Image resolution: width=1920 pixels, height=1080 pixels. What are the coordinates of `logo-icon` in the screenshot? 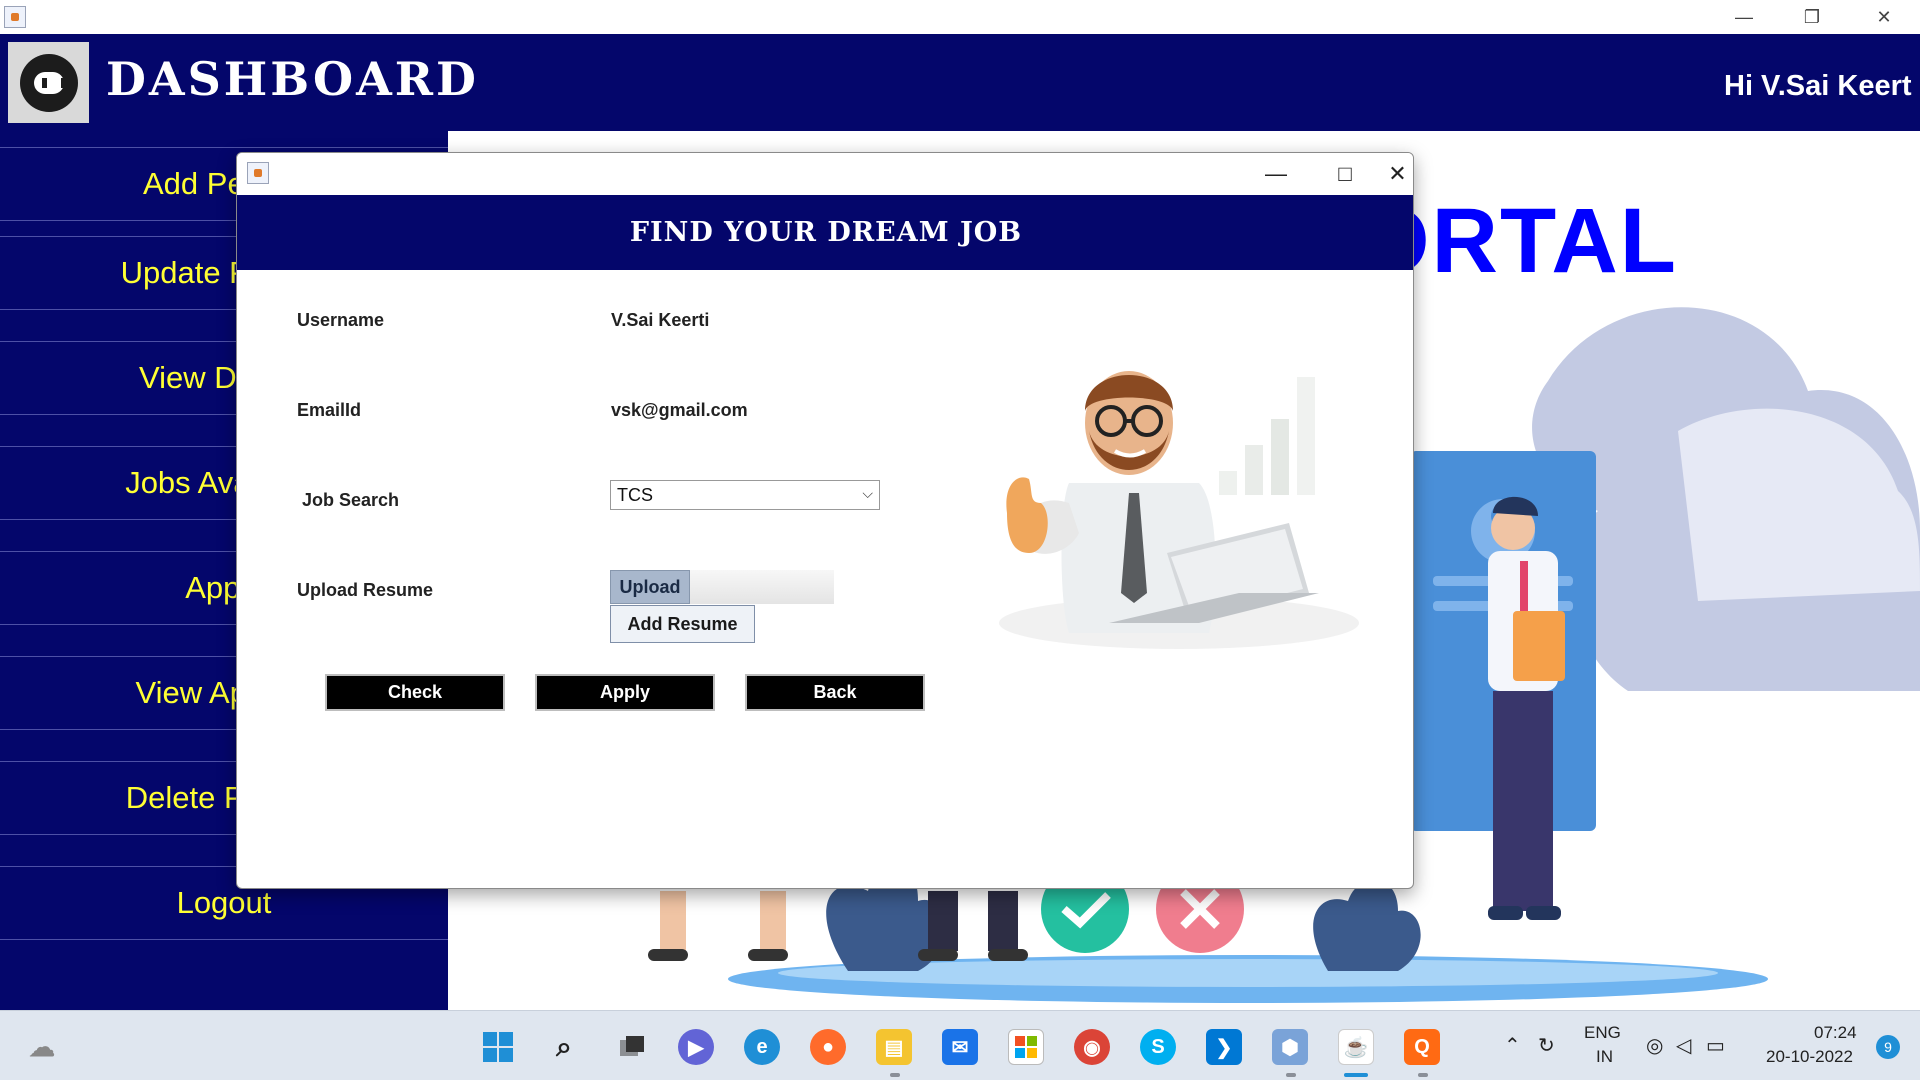 It's located at (48, 82).